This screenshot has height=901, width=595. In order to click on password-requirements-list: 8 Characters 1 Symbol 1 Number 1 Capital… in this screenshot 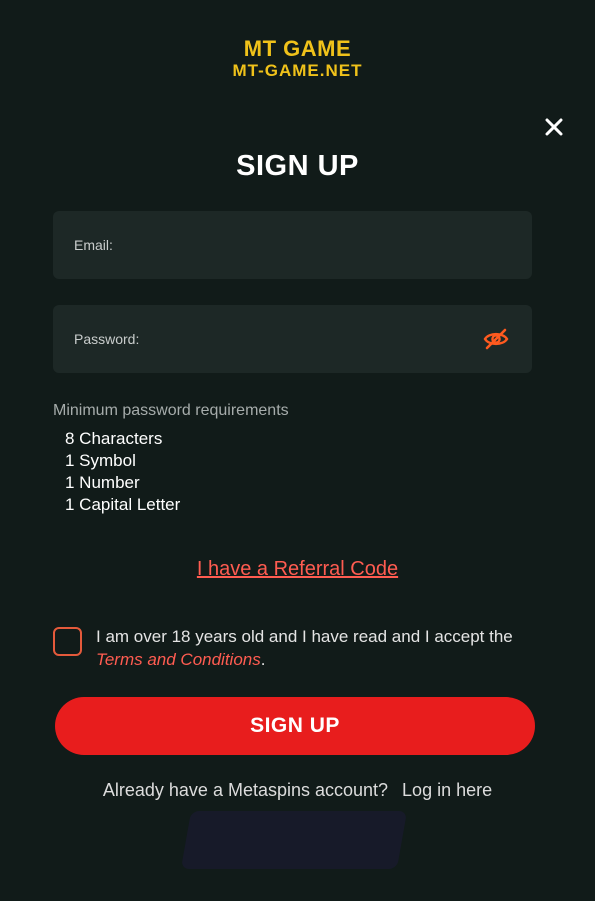, I will do `click(122, 472)`.